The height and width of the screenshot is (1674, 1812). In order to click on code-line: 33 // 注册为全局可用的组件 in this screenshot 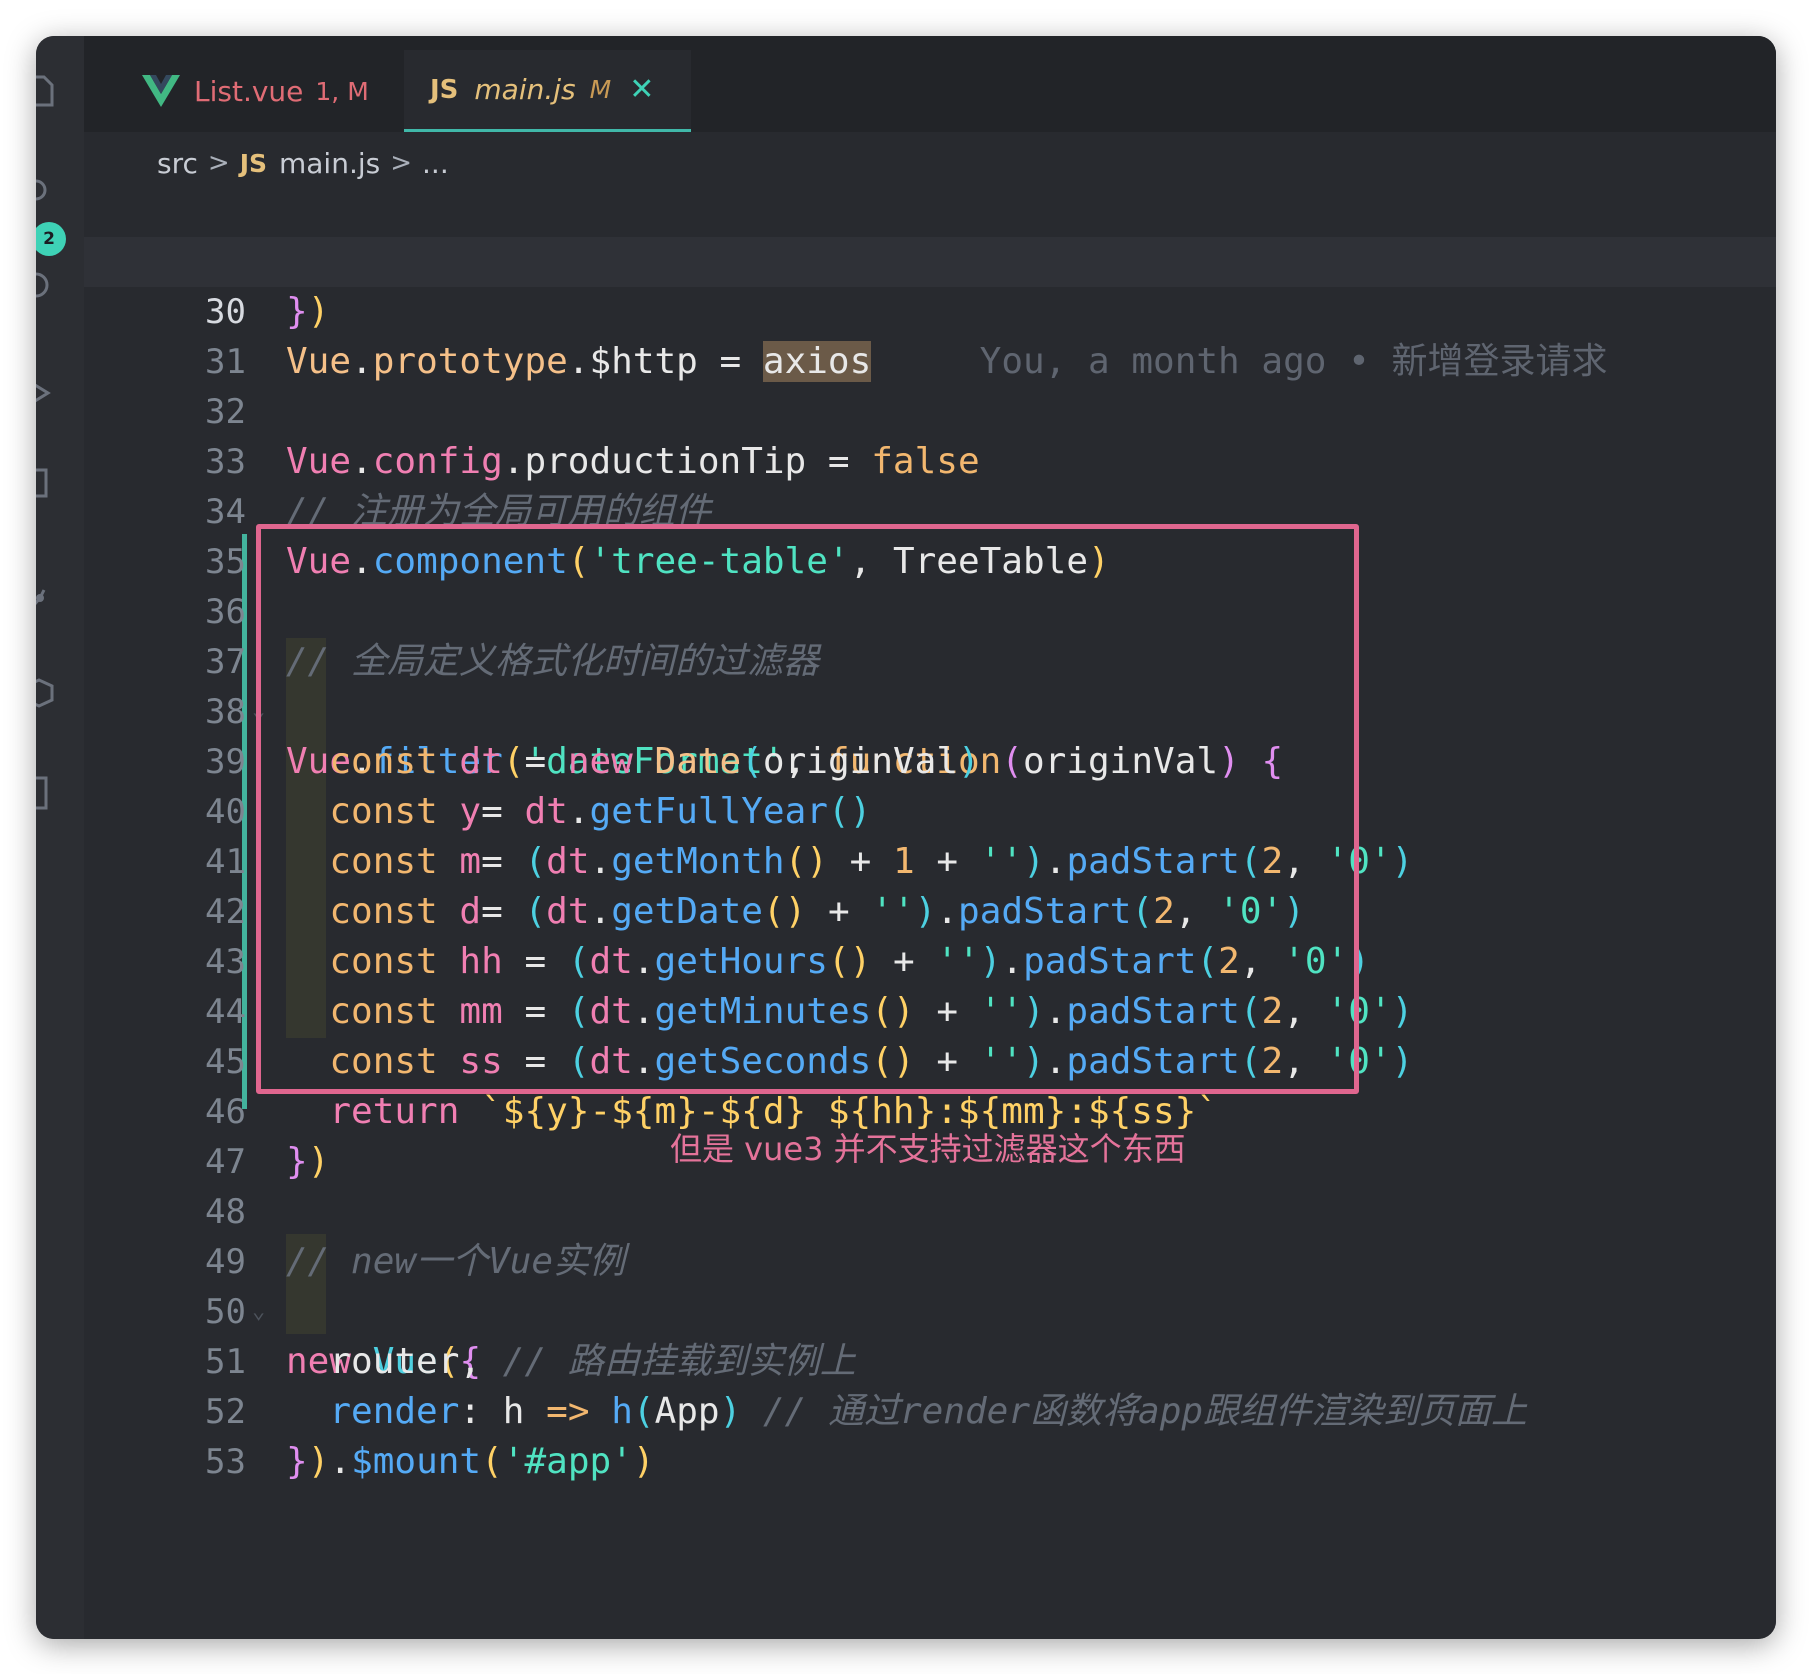, I will do `click(458, 487)`.